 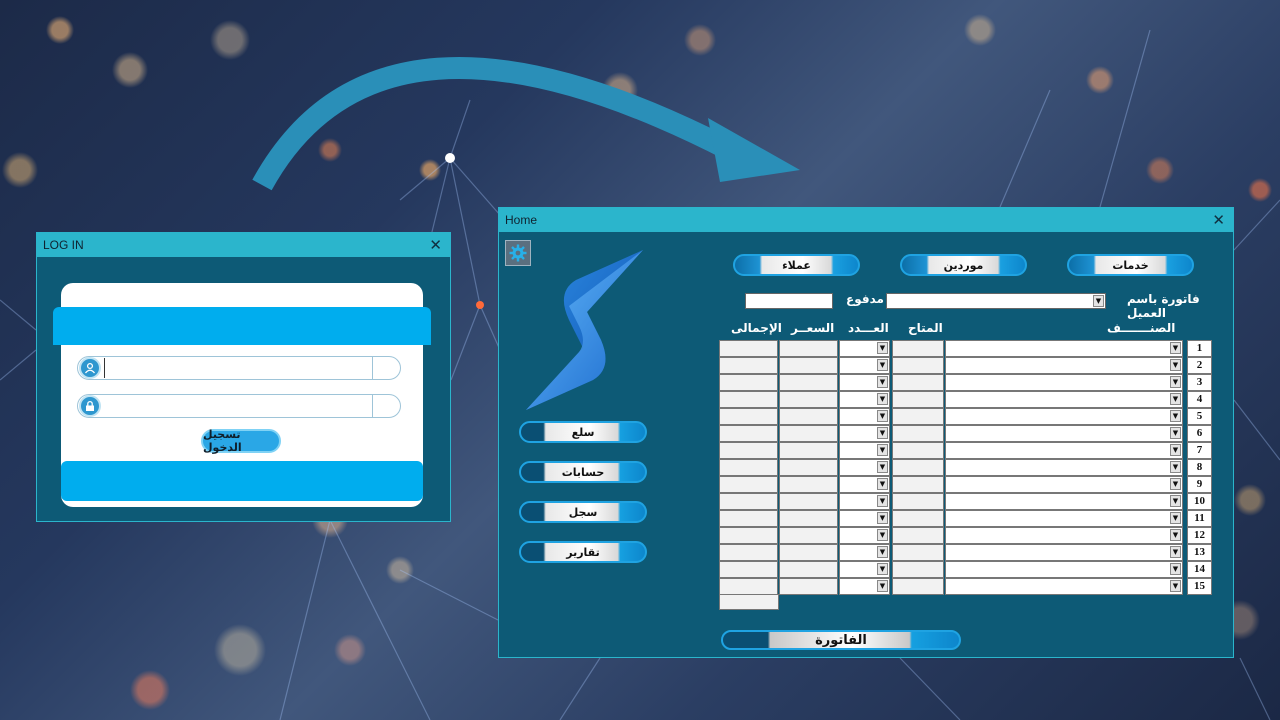 I want to click on row-number: 7, so click(x=1199, y=450).